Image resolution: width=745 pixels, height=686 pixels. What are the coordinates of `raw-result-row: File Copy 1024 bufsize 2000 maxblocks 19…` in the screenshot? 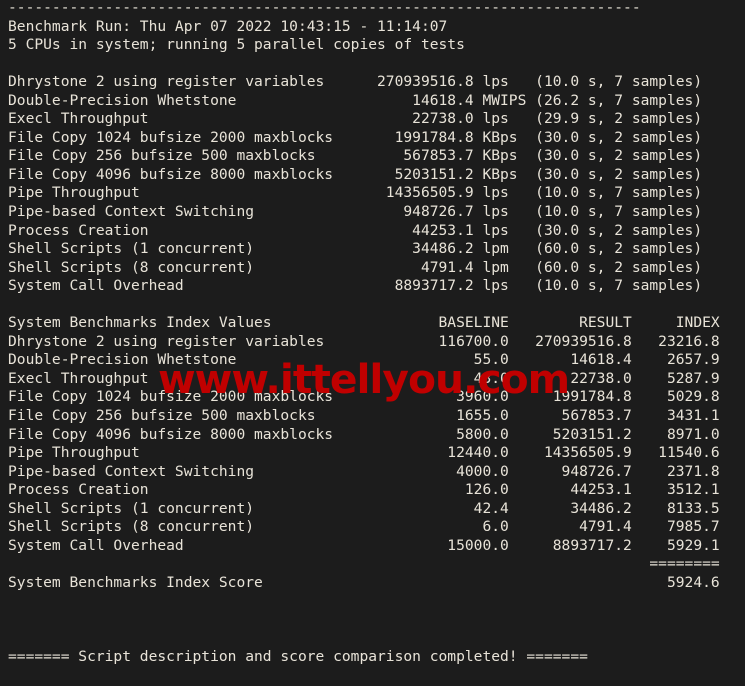 It's located at (355, 137).